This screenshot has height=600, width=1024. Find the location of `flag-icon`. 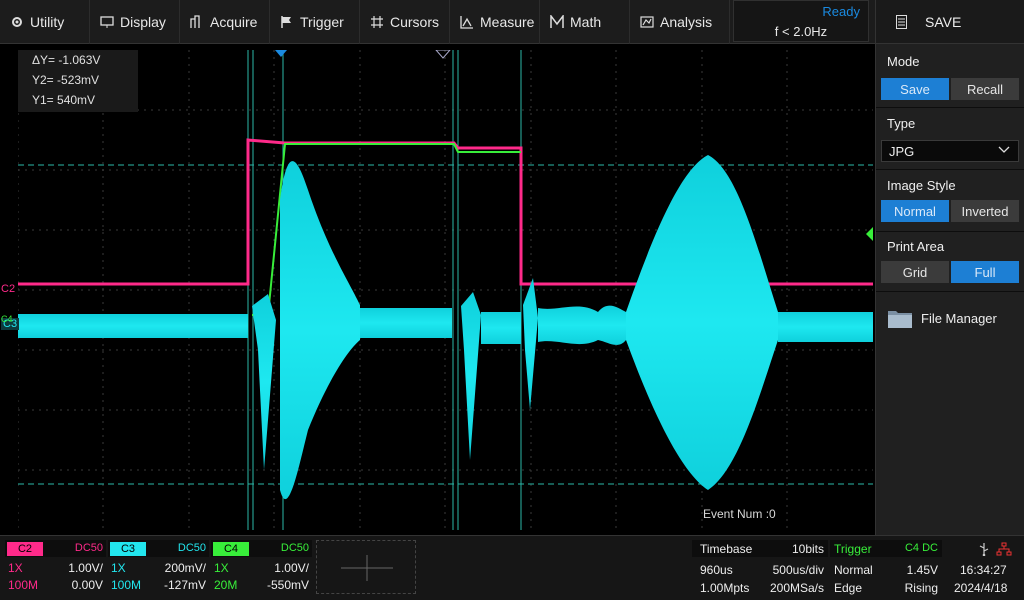

flag-icon is located at coordinates (286, 22).